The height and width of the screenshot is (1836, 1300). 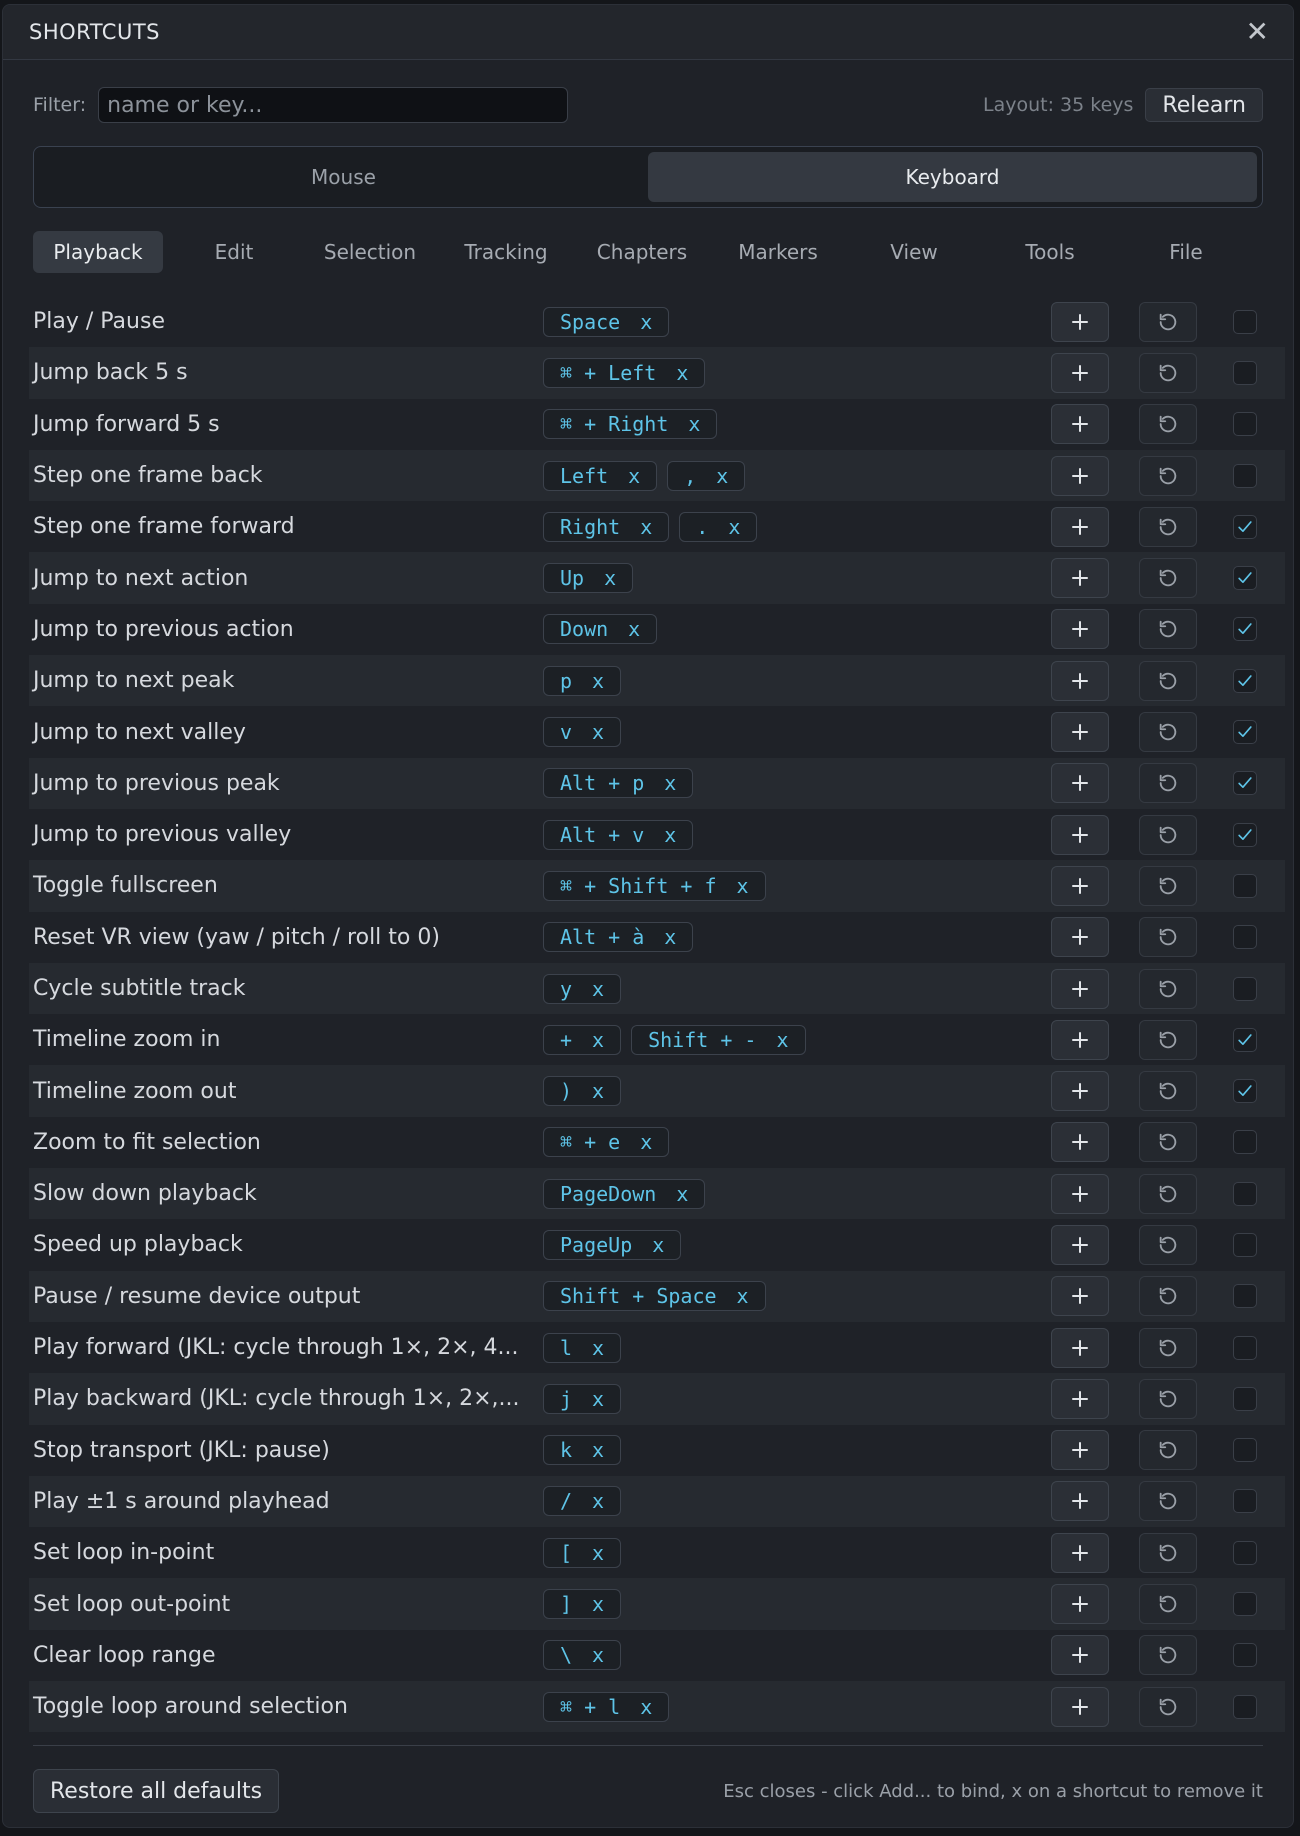 What do you see at coordinates (914, 252) in the screenshot?
I see `tab-view: View` at bounding box center [914, 252].